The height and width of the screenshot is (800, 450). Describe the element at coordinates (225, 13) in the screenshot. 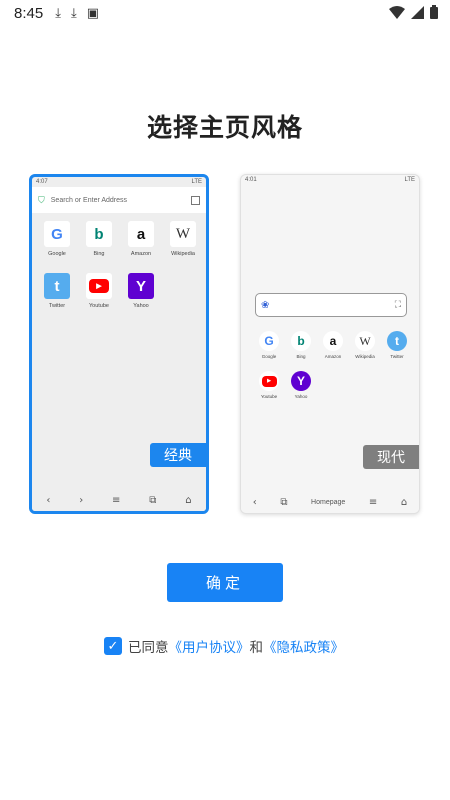

I see `status-bar: 8:45 ⤓ ⤓ ▣` at that location.